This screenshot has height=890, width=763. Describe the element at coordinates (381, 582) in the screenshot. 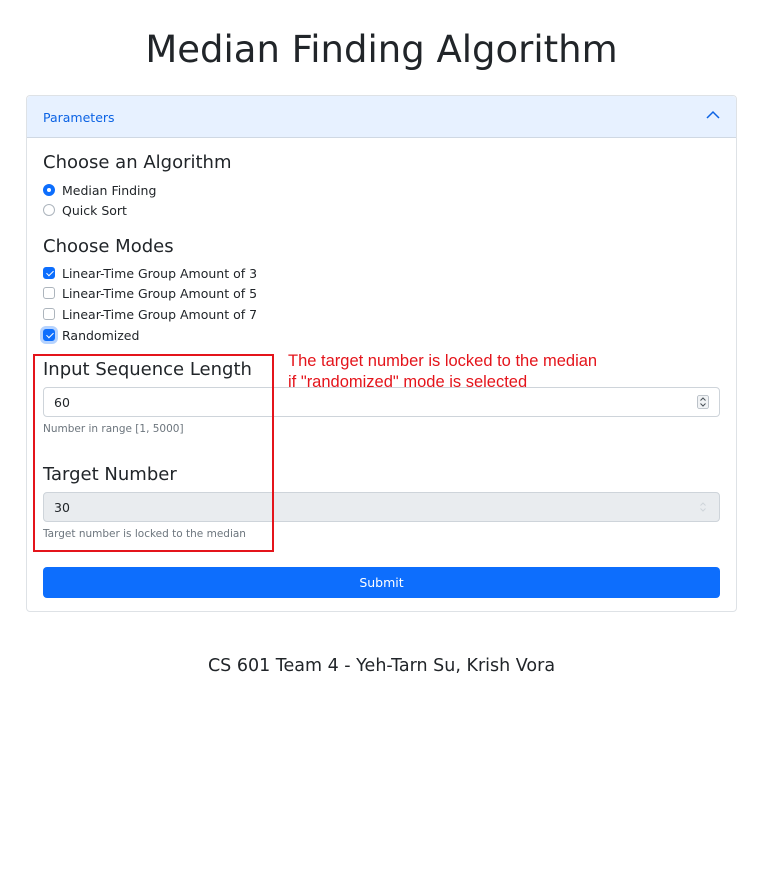

I see `submit-button: Submit` at that location.